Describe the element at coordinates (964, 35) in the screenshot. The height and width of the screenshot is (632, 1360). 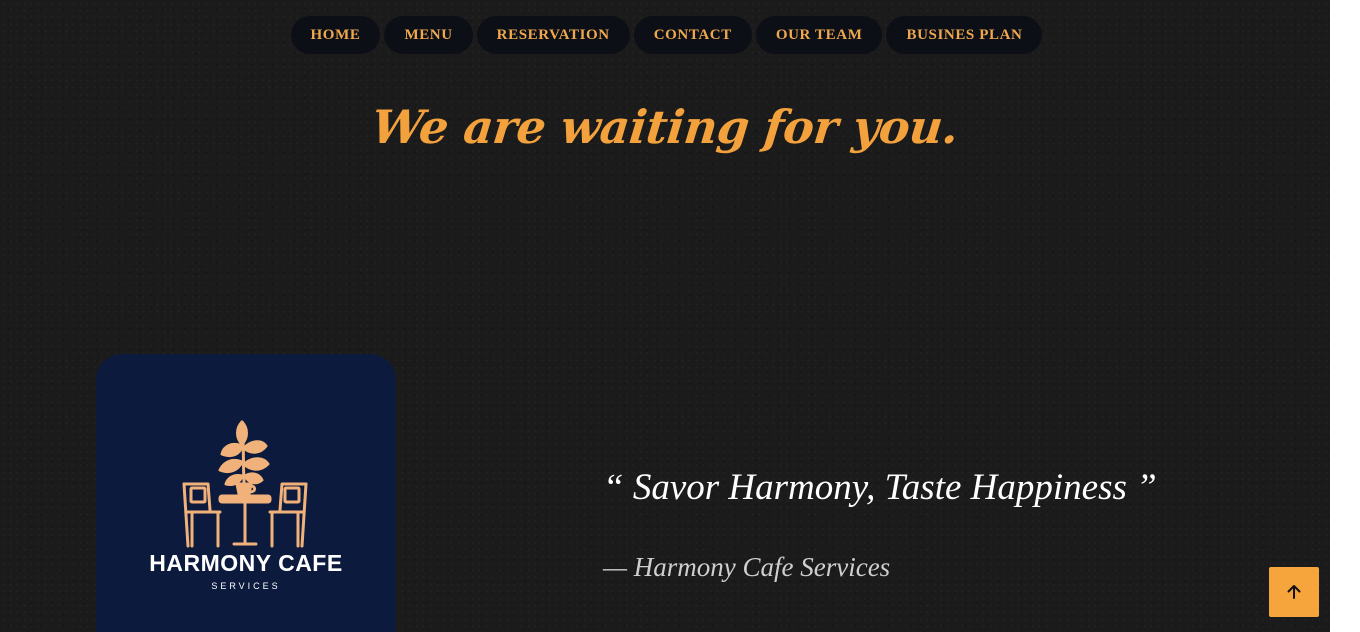
I see `nav-business-plan-link: BUSINES PLAN` at that location.